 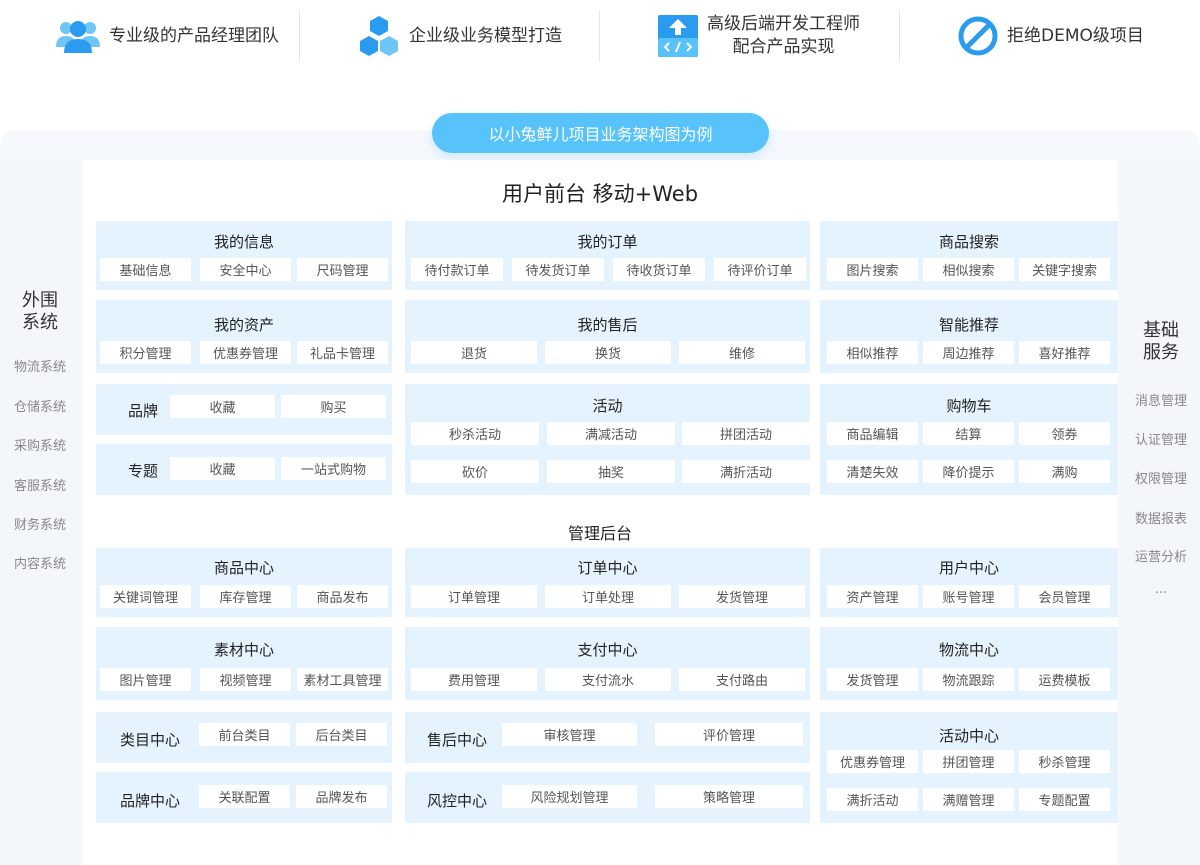 What do you see at coordinates (968, 650) in the screenshot?
I see `box-title: 物流中心` at bounding box center [968, 650].